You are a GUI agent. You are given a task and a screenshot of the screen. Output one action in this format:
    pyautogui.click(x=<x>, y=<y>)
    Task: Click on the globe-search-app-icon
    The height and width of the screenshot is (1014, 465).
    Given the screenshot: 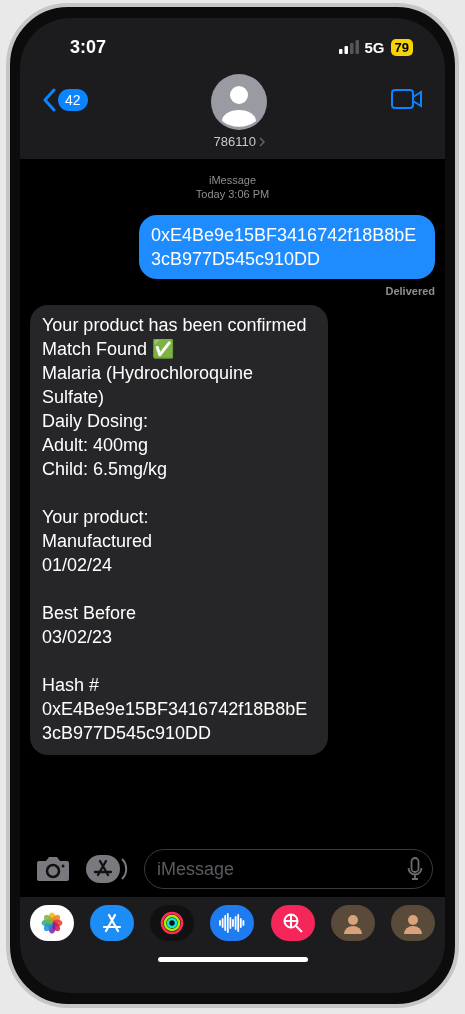 What is the action you would take?
    pyautogui.click(x=292, y=923)
    